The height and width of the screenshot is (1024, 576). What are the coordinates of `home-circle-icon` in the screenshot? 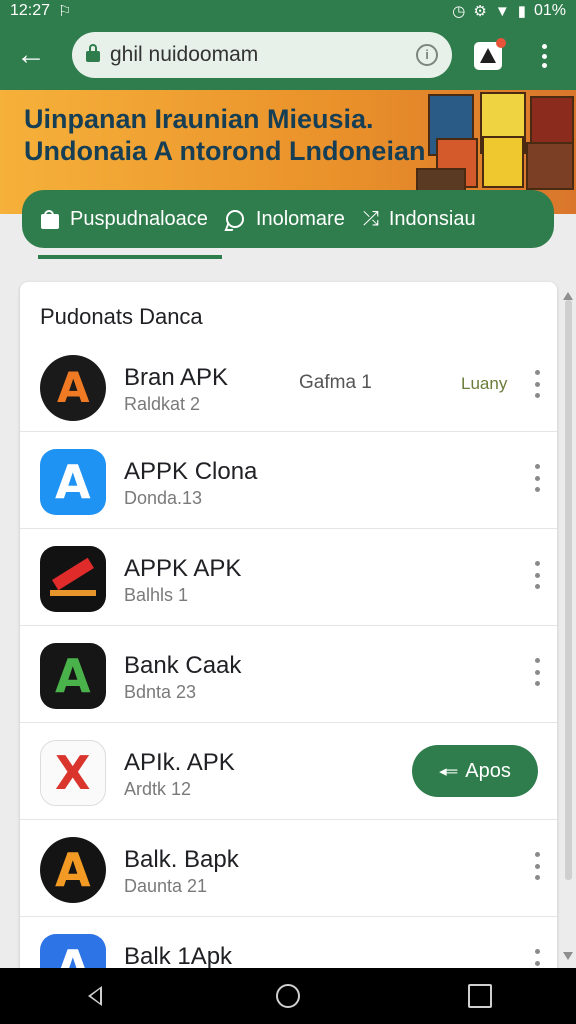 It's located at (288, 996).